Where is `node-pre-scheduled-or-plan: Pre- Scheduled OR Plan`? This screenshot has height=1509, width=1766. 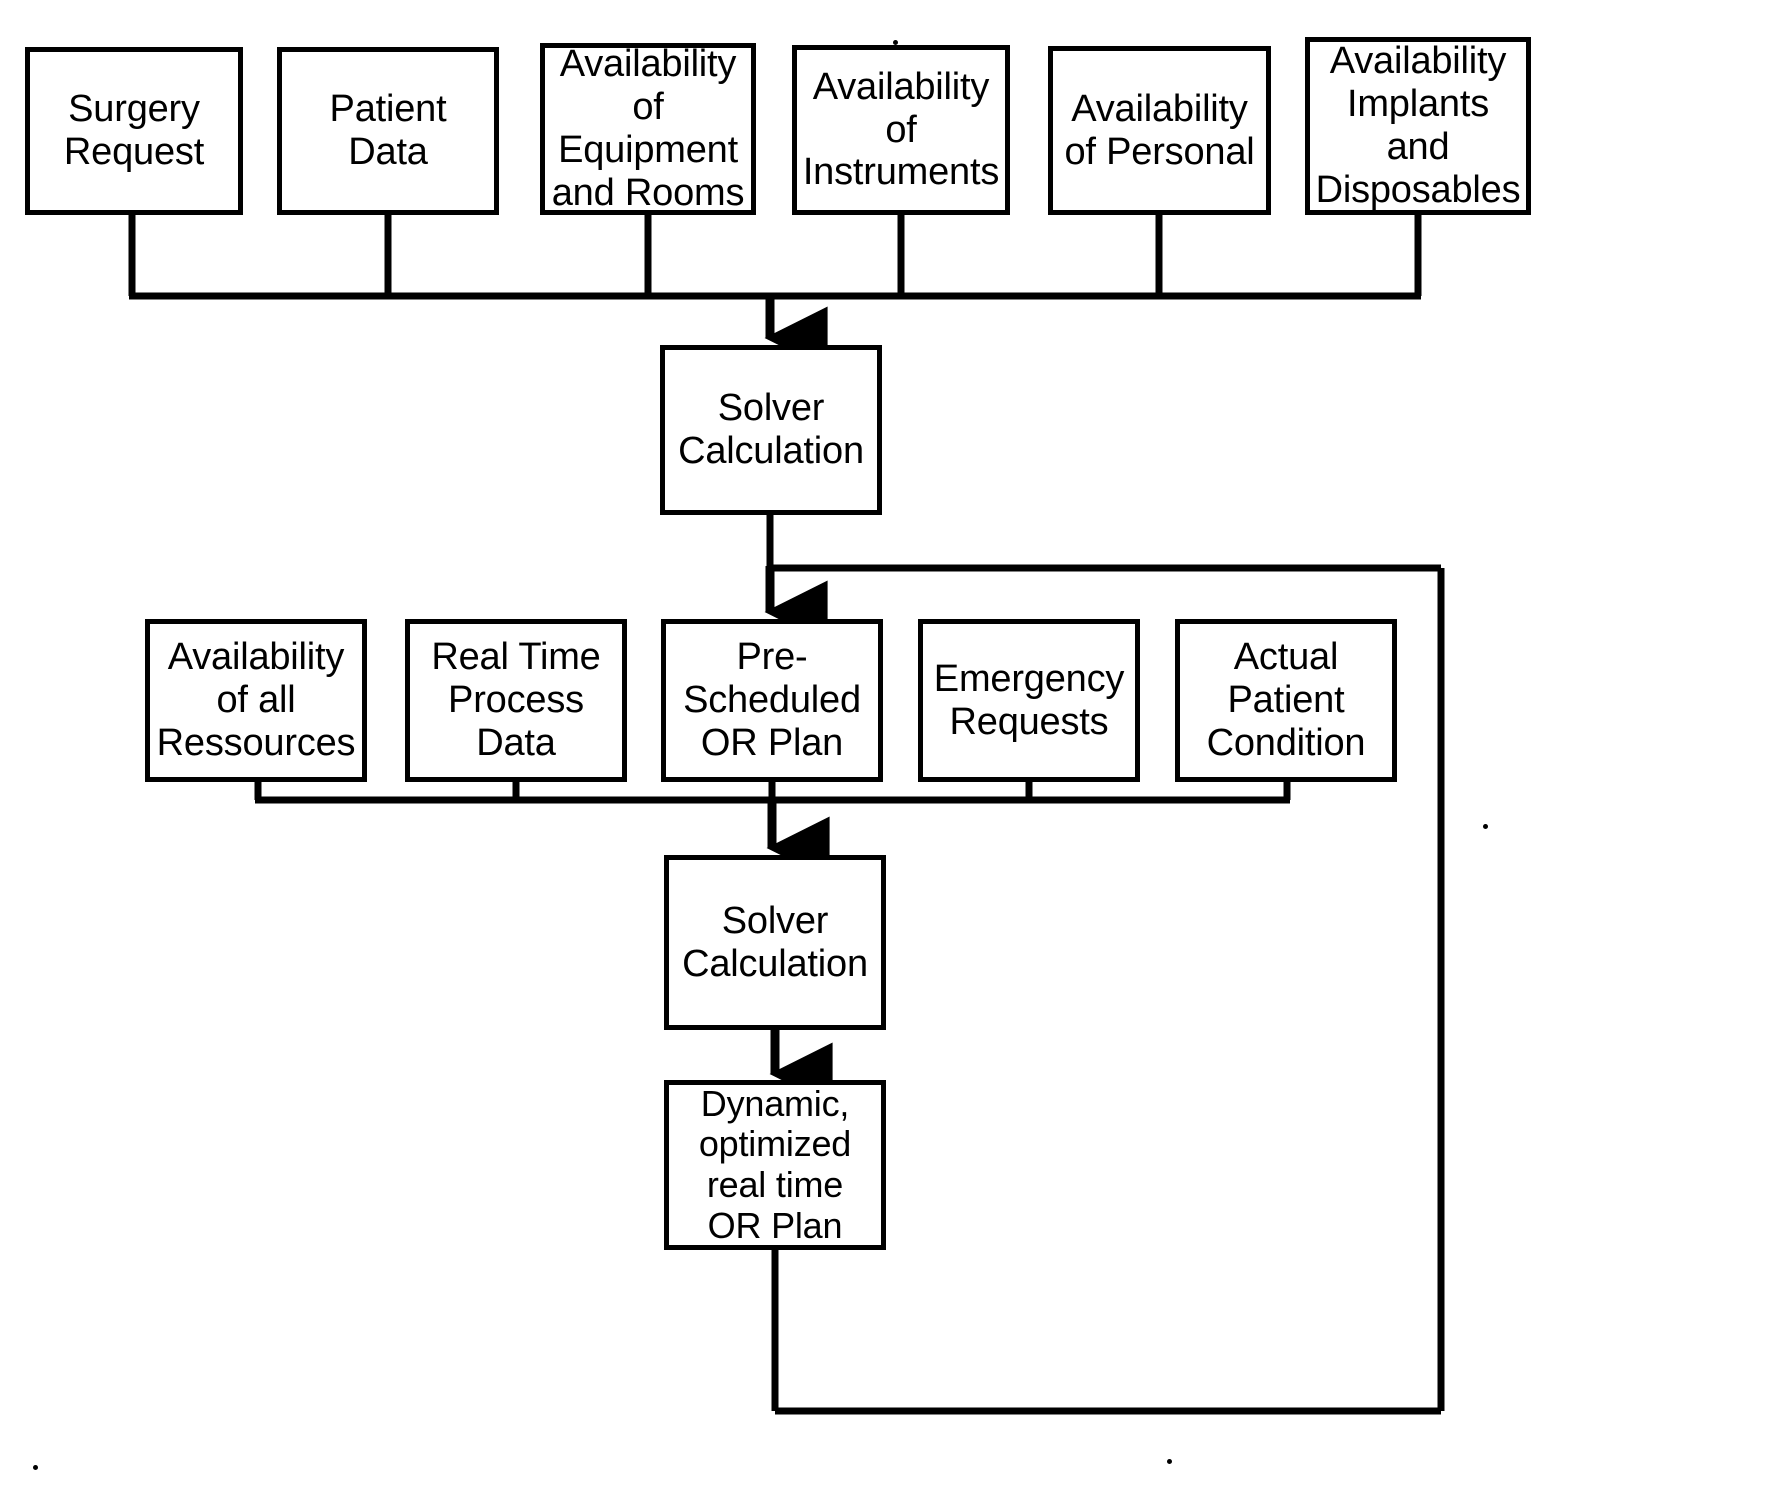
node-pre-scheduled-or-plan: Pre- Scheduled OR Plan is located at coordinates (772, 700).